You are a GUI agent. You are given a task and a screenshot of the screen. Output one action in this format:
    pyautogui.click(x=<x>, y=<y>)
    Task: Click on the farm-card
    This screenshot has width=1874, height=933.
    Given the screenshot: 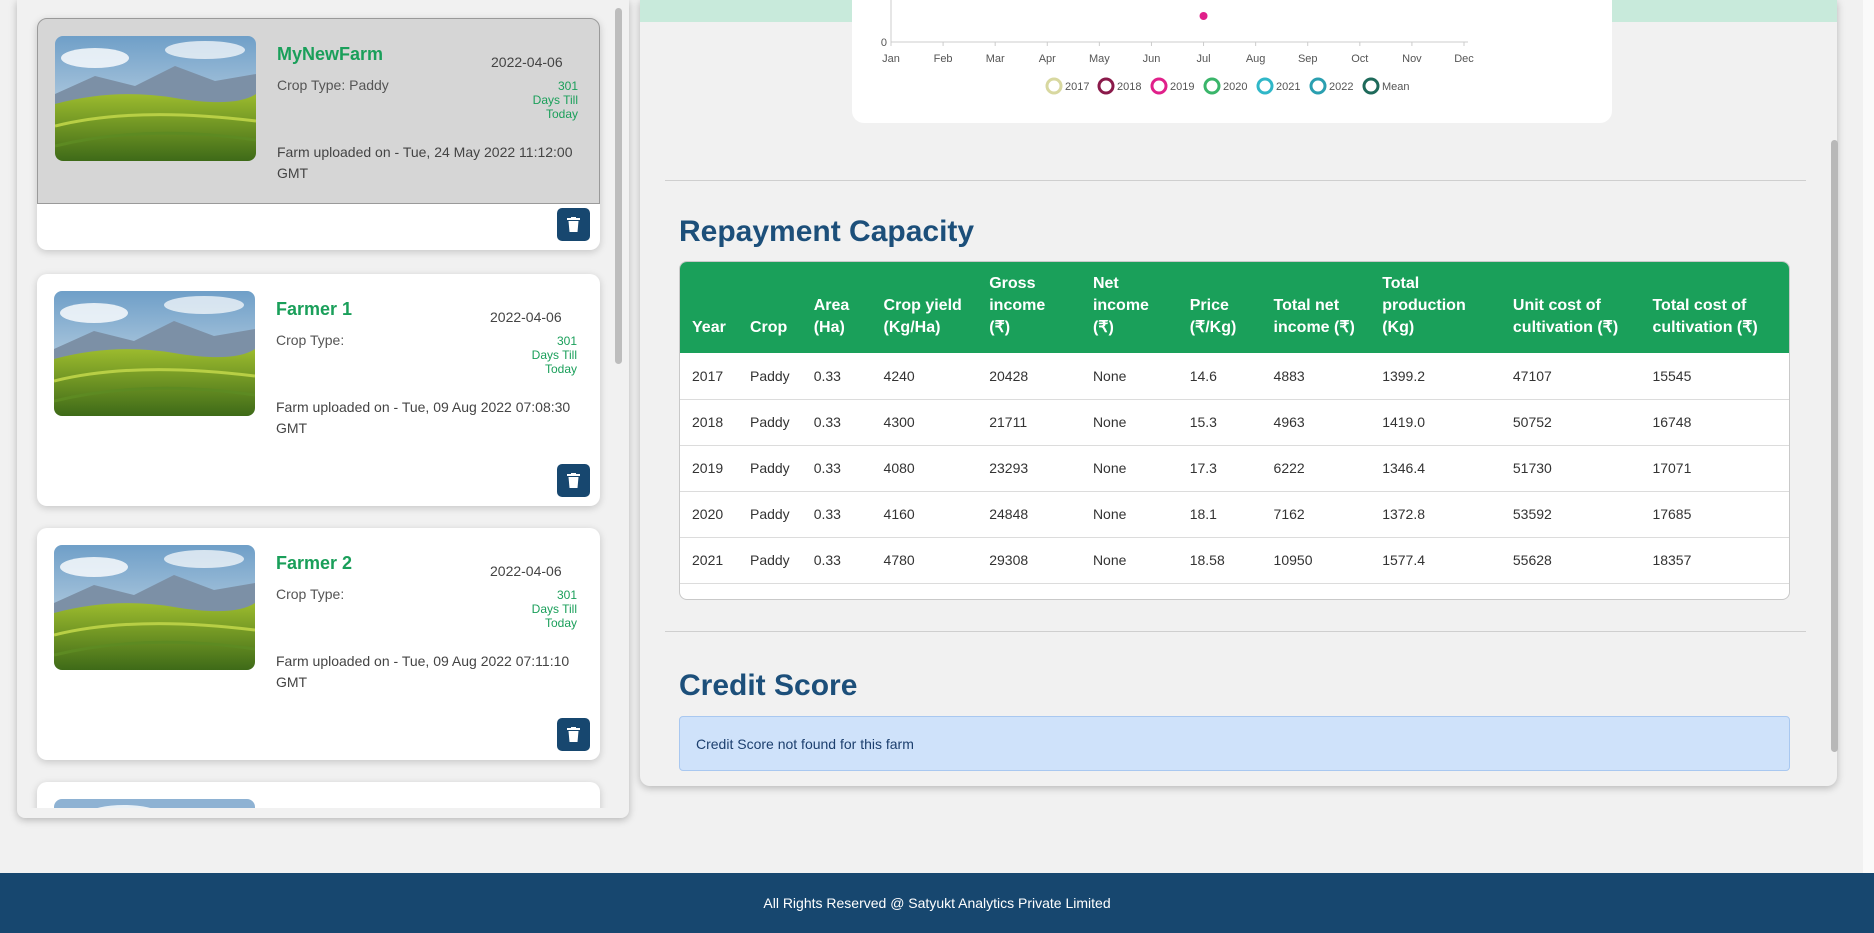 What is the action you would take?
    pyautogui.click(x=318, y=795)
    